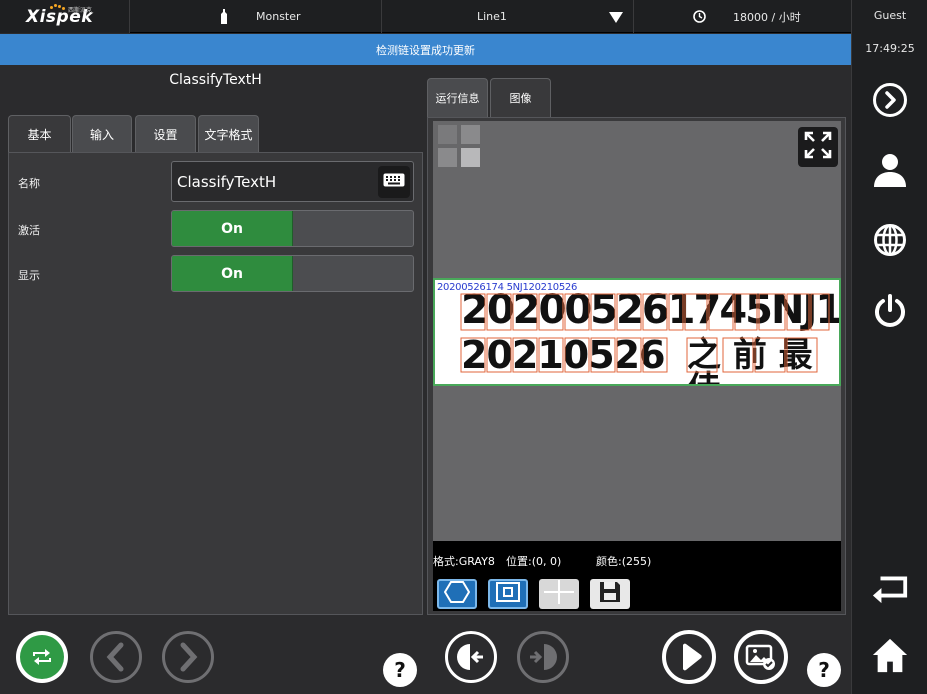  Describe the element at coordinates (232, 273) in the screenshot. I see `display-toggle-on: On` at that location.